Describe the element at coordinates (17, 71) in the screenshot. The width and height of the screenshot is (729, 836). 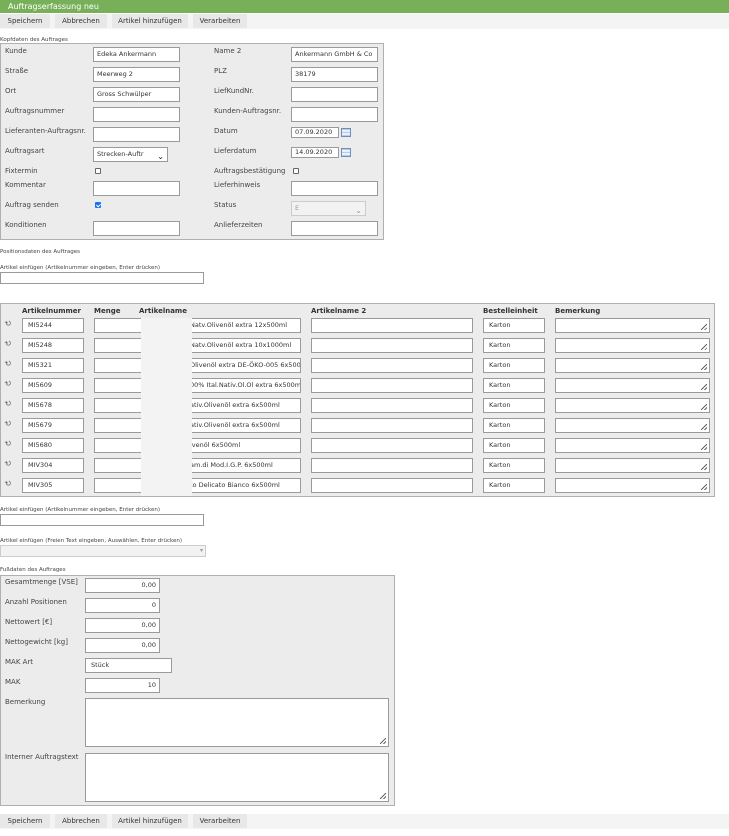
I see `label-strasse: Straße` at that location.